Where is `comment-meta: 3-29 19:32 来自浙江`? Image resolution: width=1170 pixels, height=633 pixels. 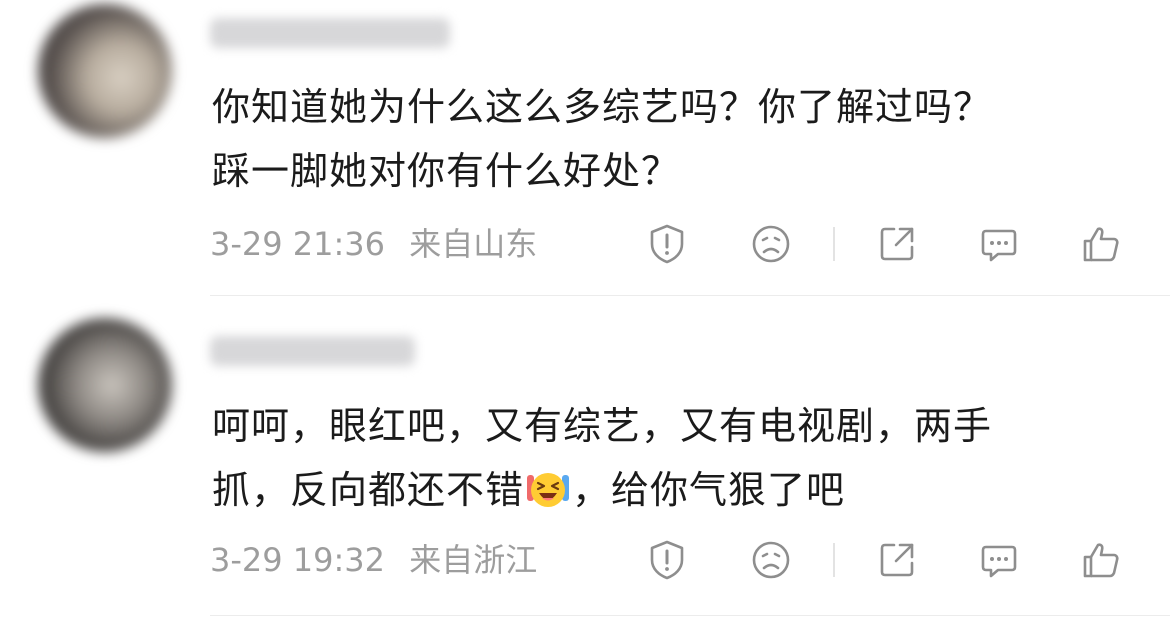 comment-meta: 3-29 19:32 来自浙江 is located at coordinates (373, 560).